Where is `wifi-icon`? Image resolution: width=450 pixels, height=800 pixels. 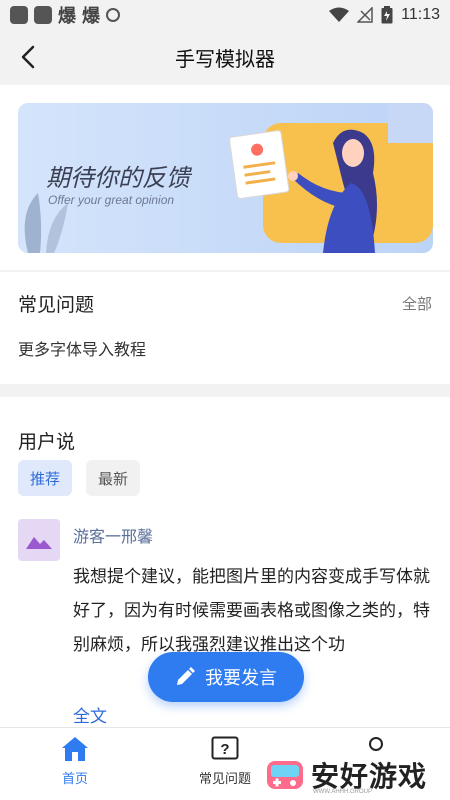
wifi-icon is located at coordinates (339, 14).